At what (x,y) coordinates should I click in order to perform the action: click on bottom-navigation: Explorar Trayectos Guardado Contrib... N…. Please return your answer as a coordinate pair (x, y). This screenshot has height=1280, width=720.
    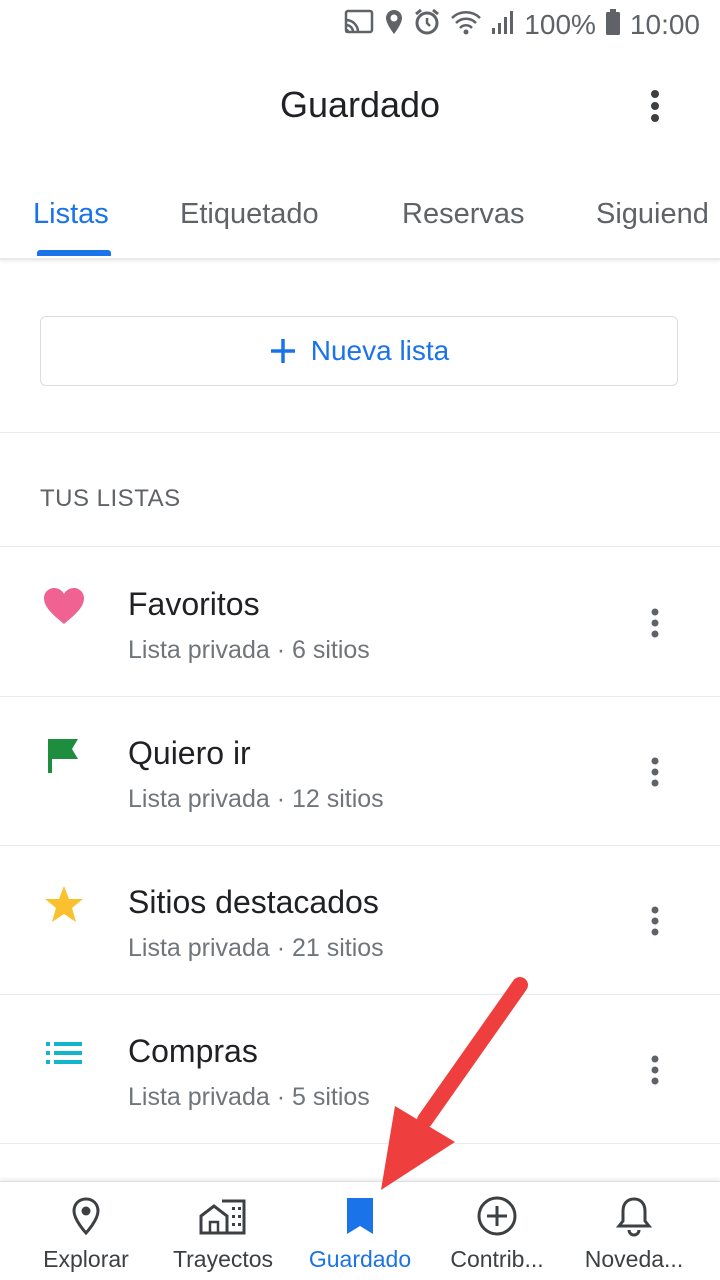
    Looking at the image, I should click on (360, 1230).